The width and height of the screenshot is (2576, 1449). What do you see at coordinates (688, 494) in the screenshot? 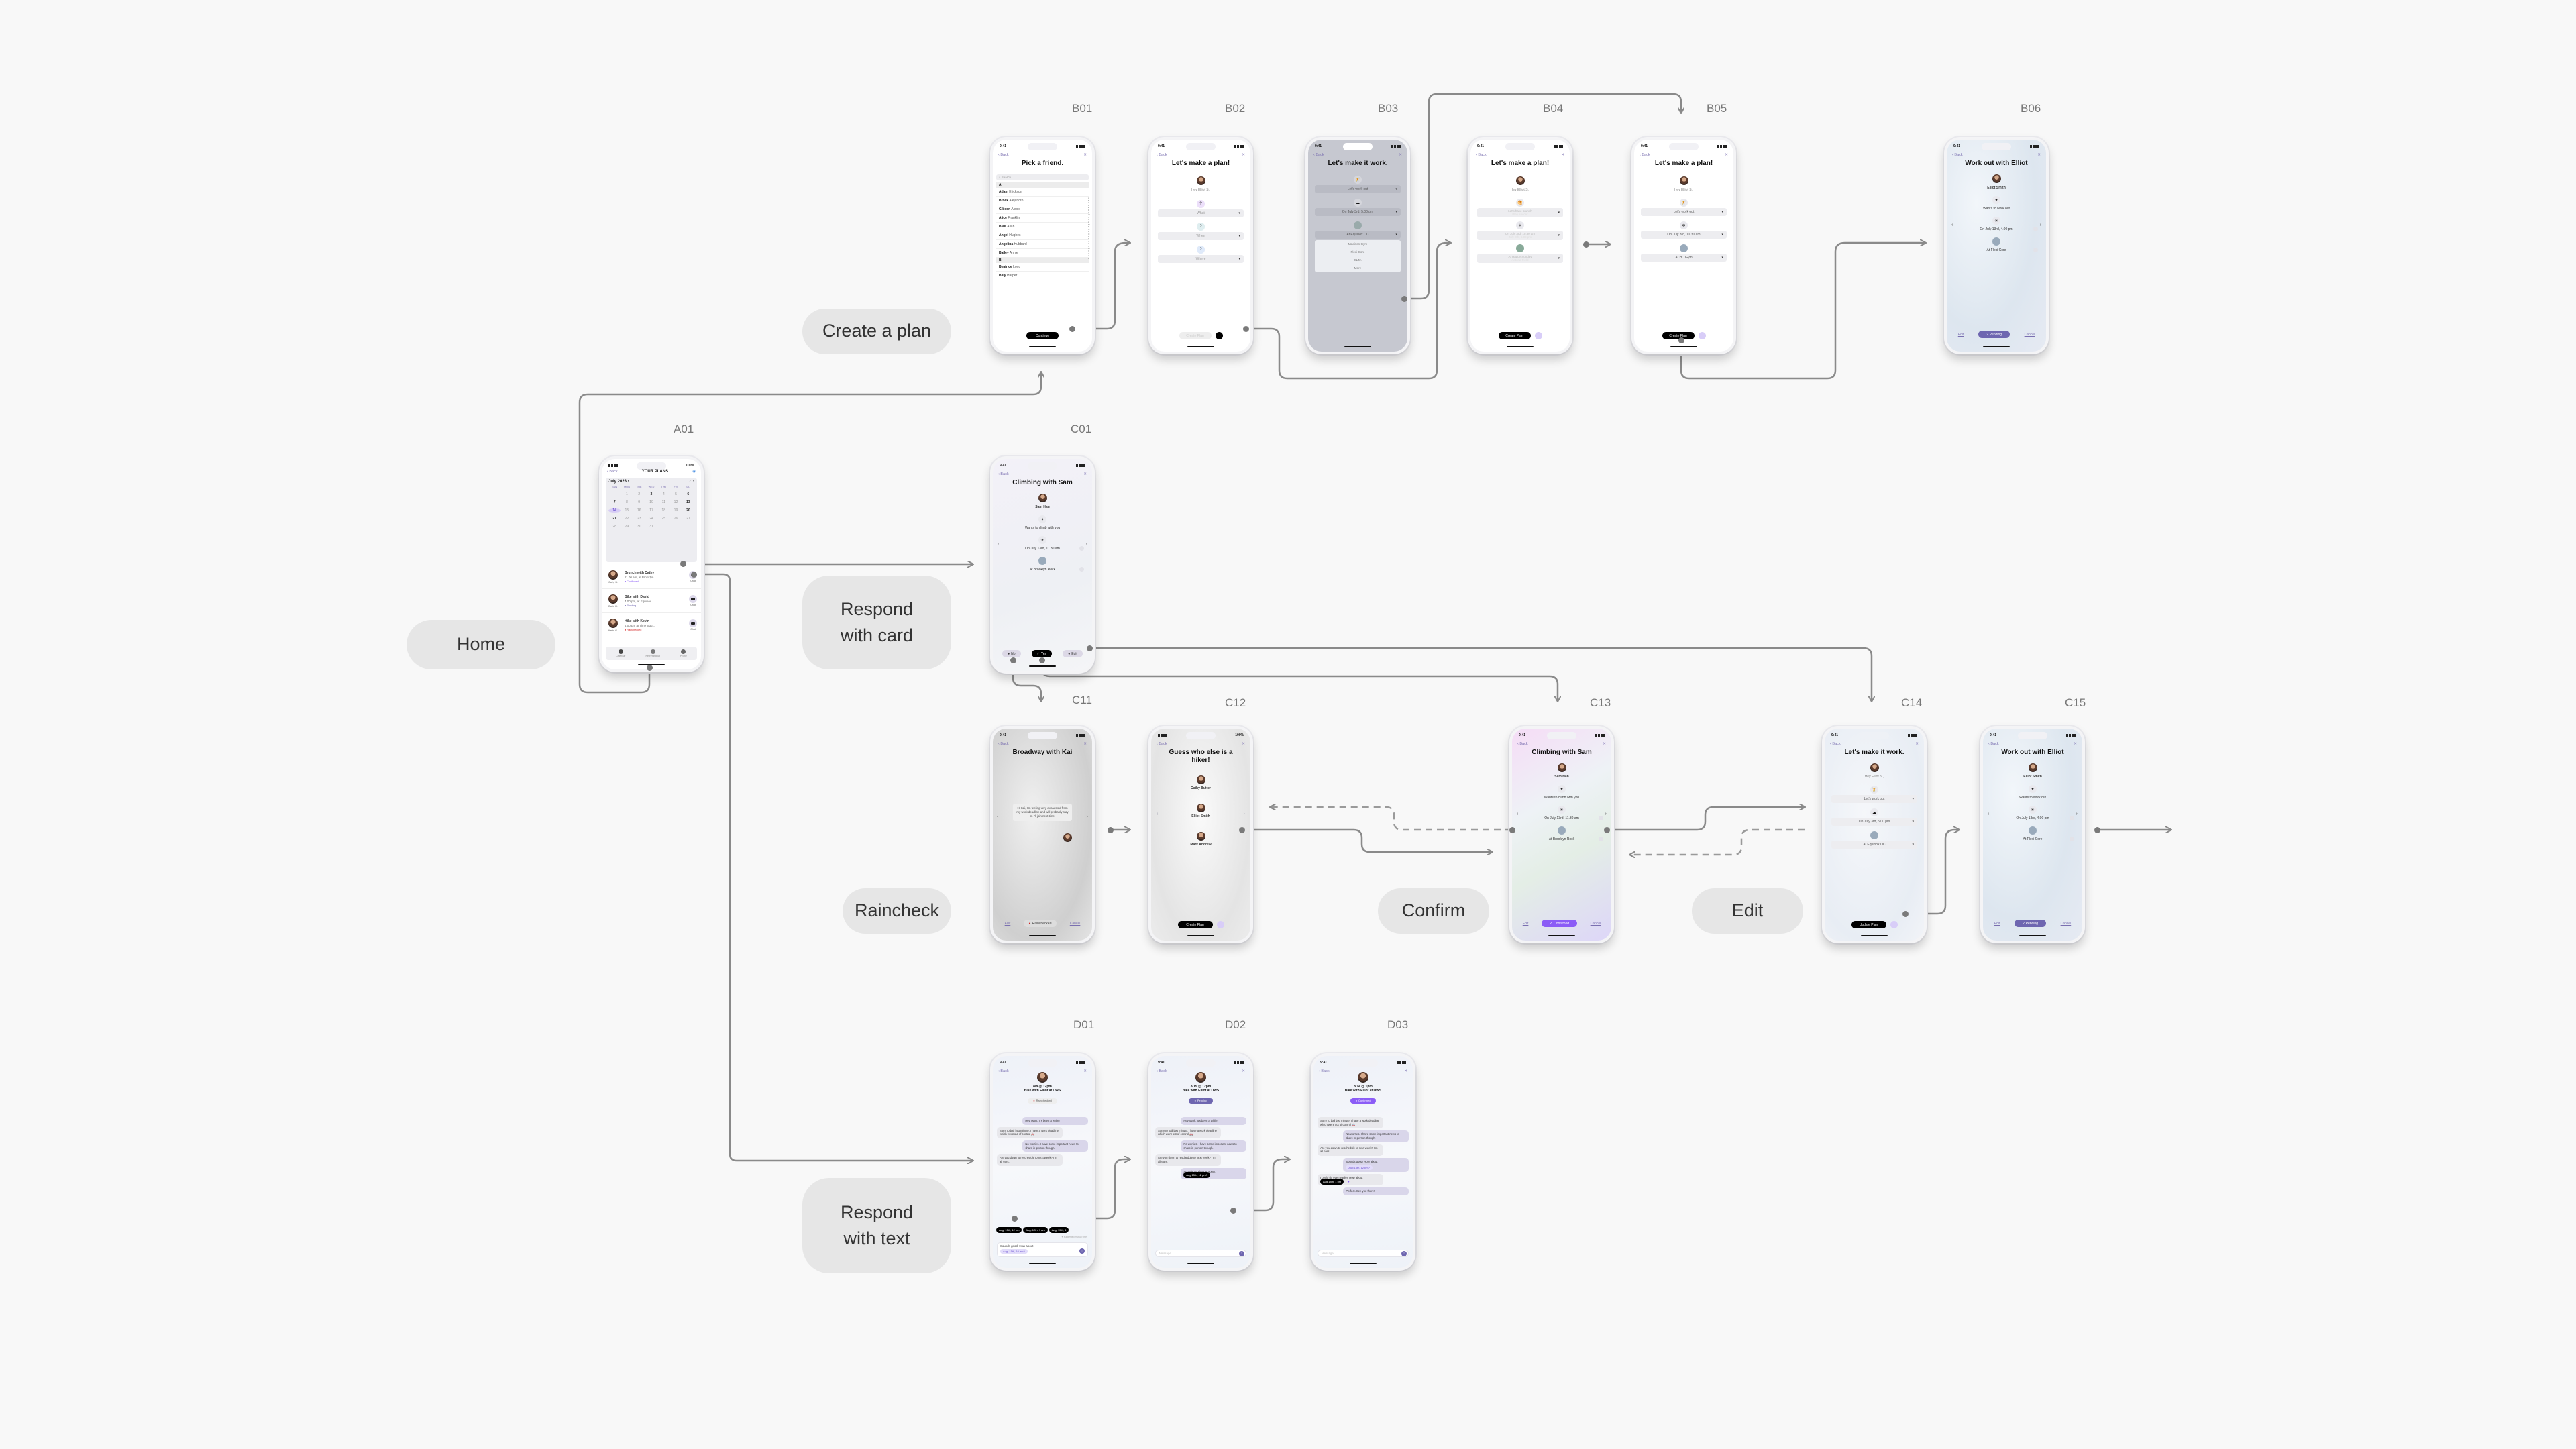
I see `calendar-day: 6` at bounding box center [688, 494].